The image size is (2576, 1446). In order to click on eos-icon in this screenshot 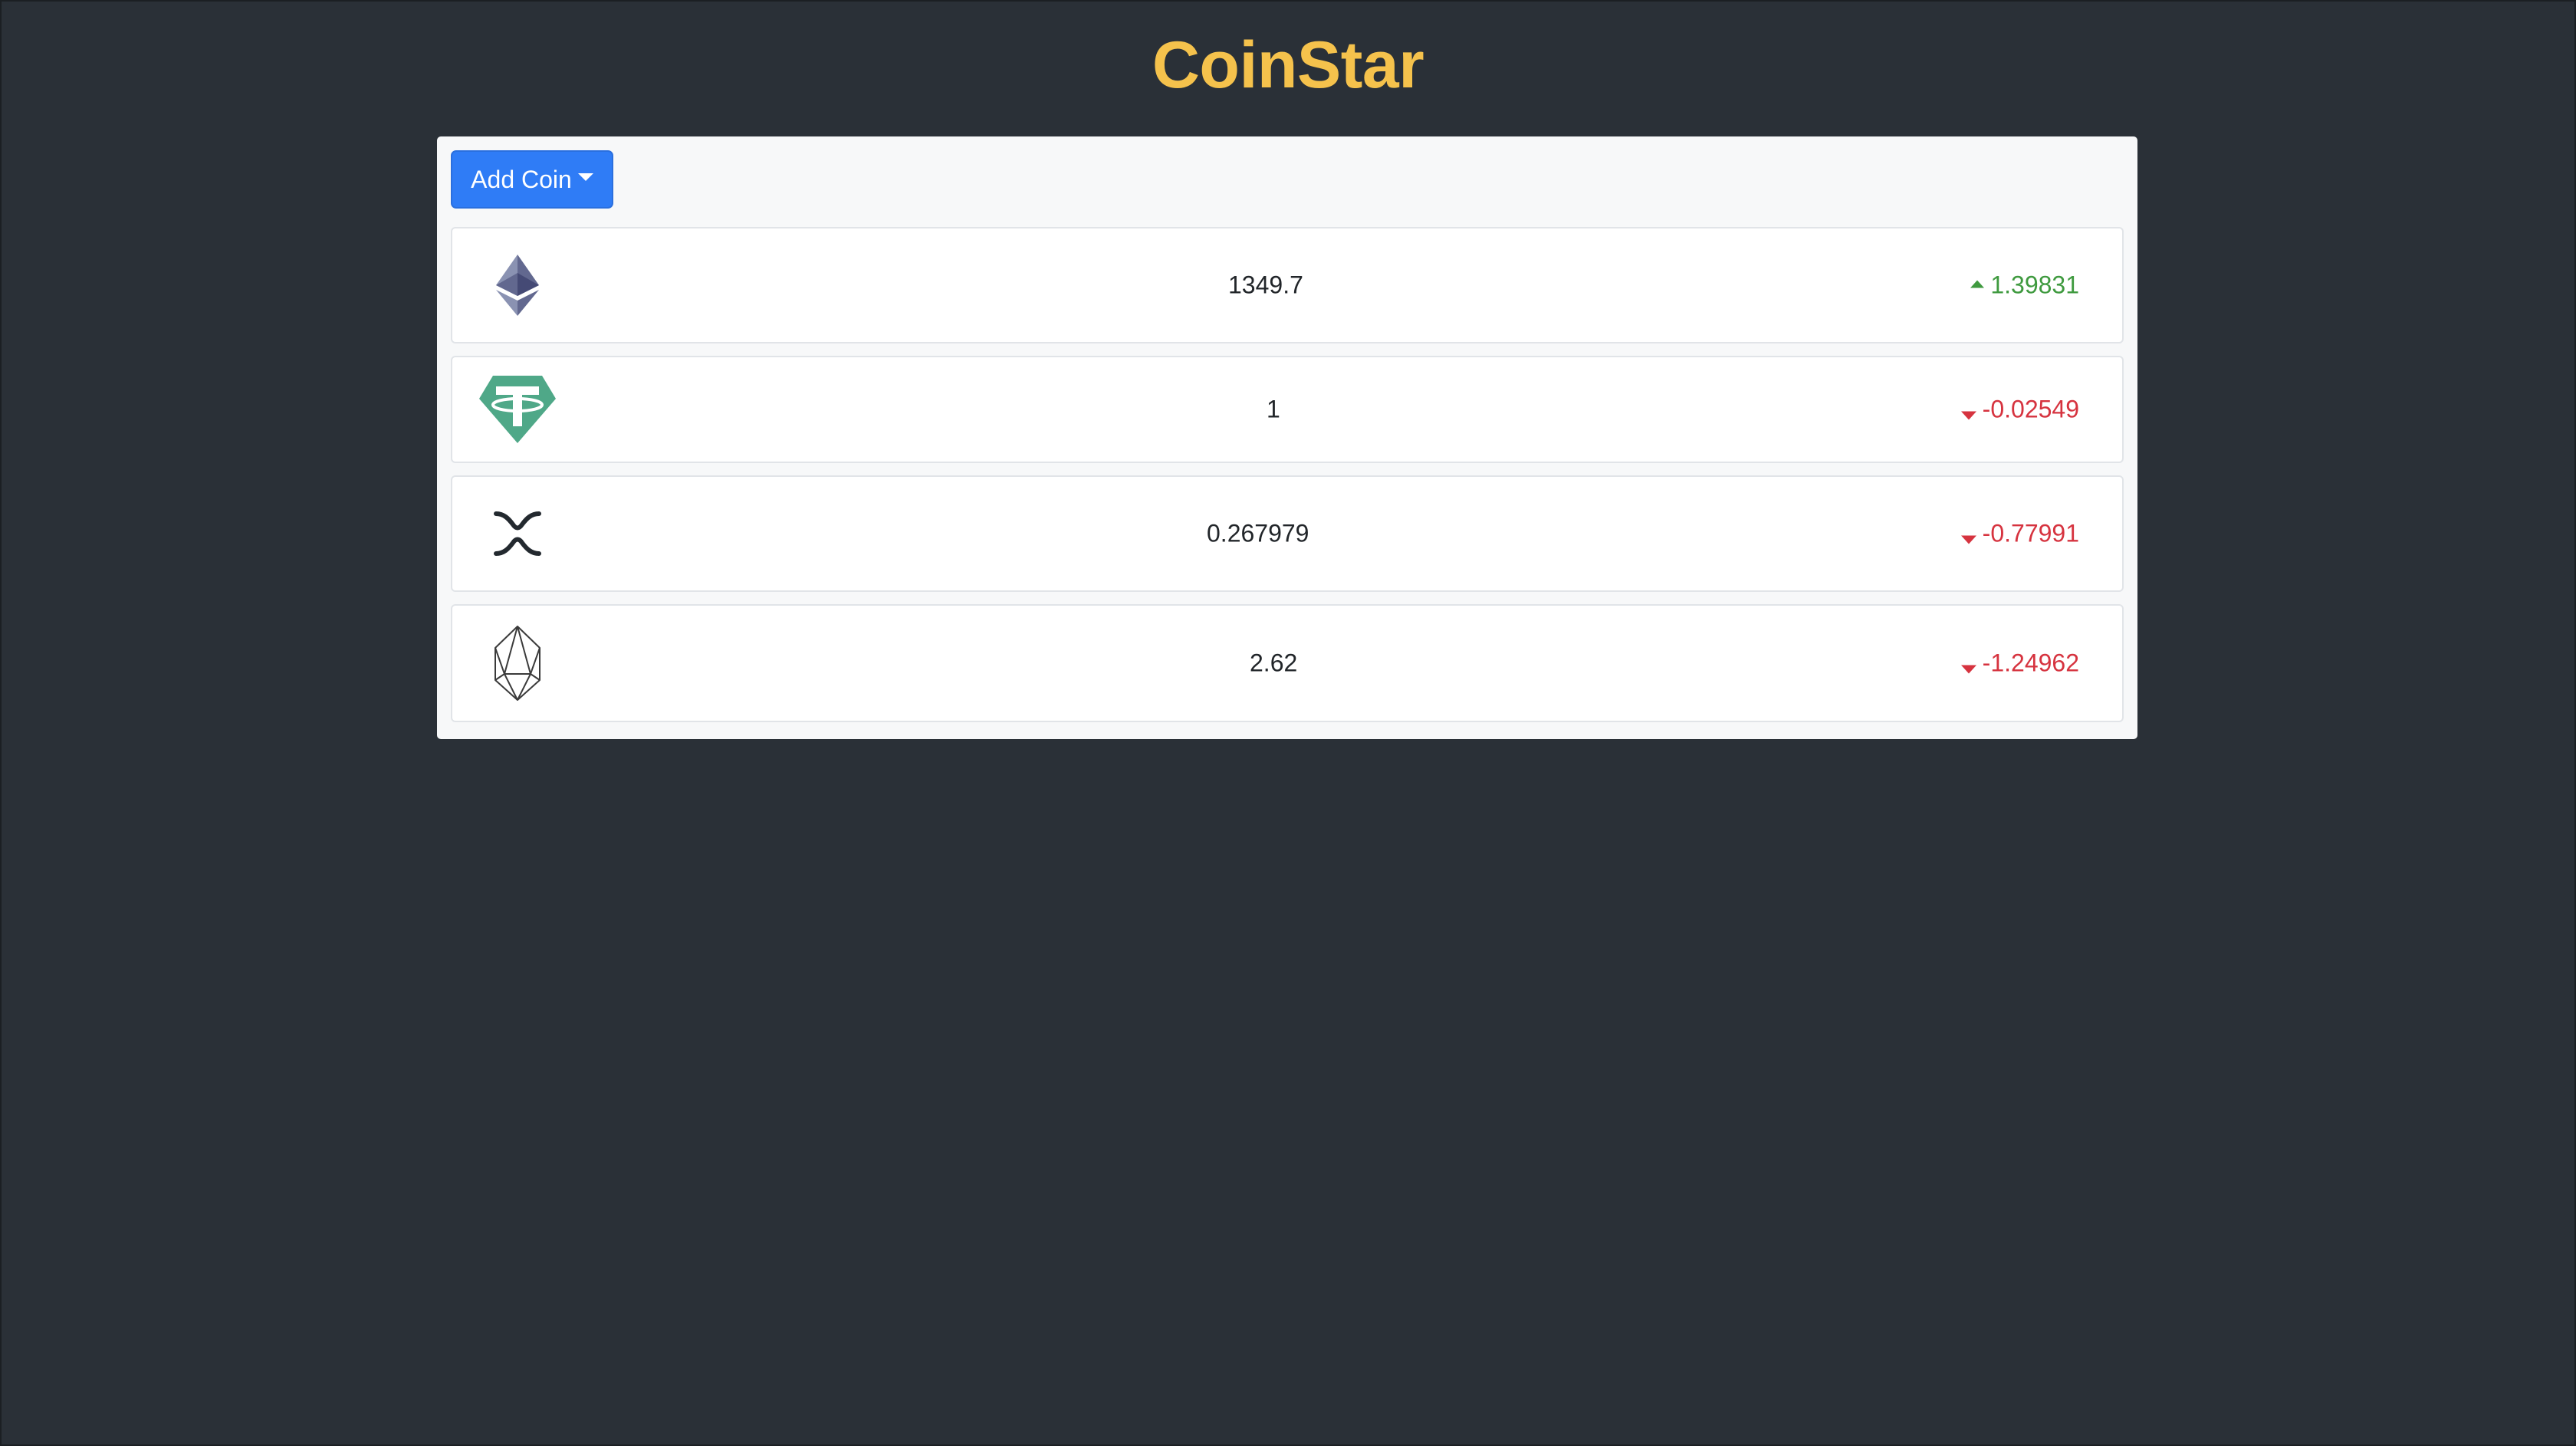, I will do `click(517, 663)`.